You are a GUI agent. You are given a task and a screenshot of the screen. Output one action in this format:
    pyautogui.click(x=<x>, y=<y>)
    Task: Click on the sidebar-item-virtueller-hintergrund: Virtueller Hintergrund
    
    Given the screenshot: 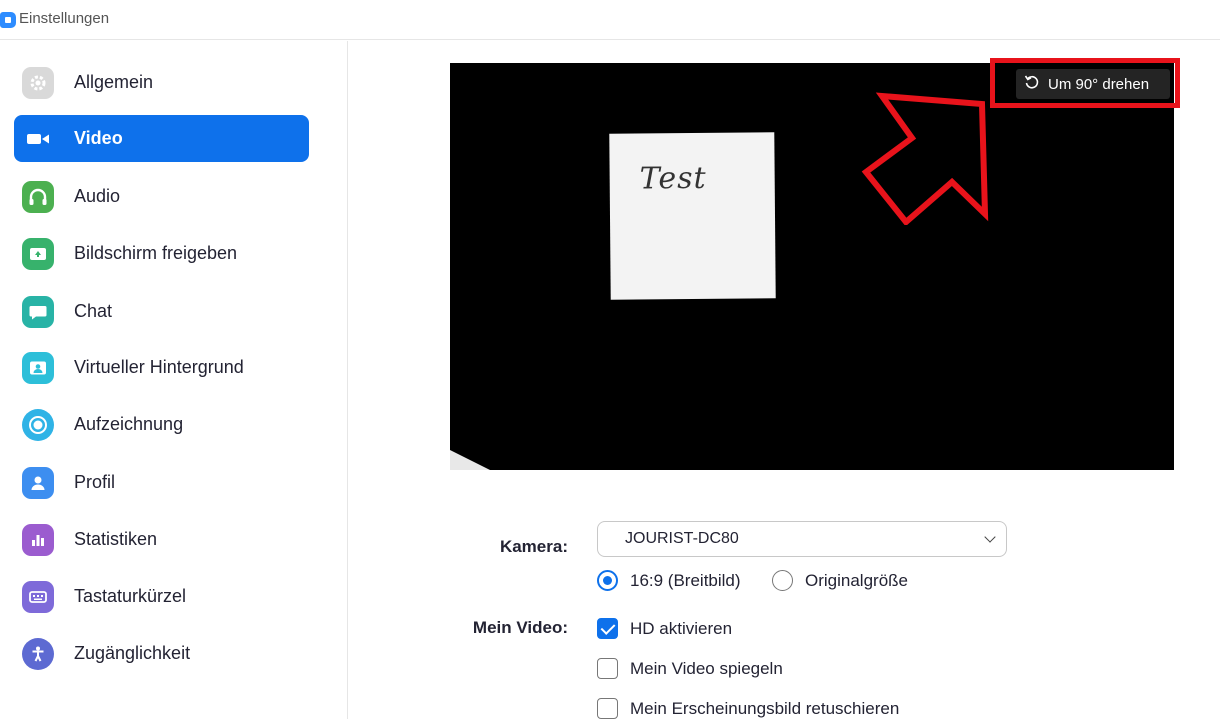 What is the action you would take?
    pyautogui.click(x=161, y=367)
    